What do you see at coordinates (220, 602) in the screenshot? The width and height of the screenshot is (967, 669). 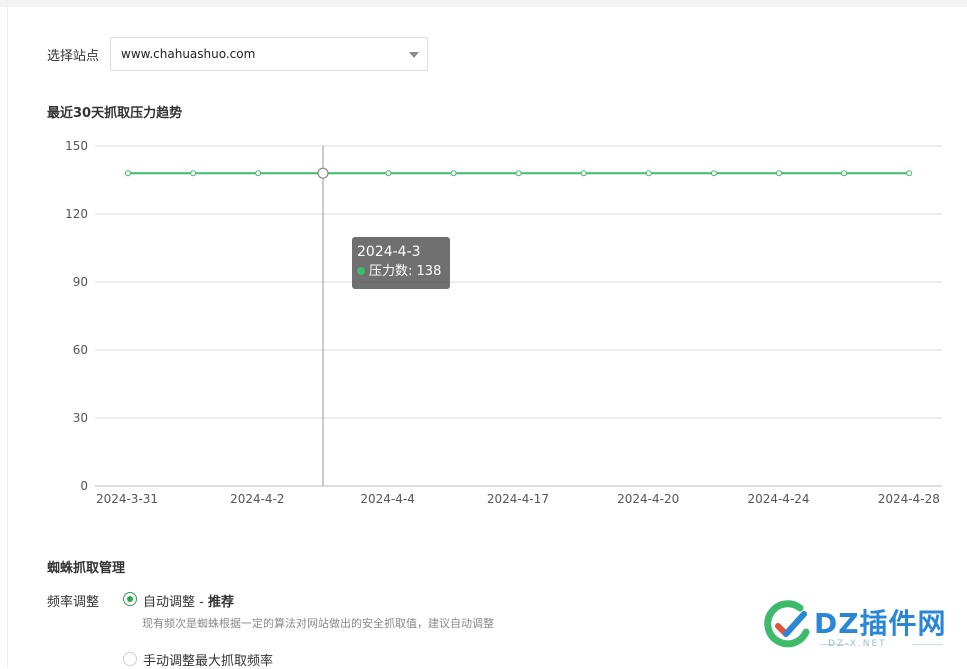 I see `option-recommend-badge: 推荐` at bounding box center [220, 602].